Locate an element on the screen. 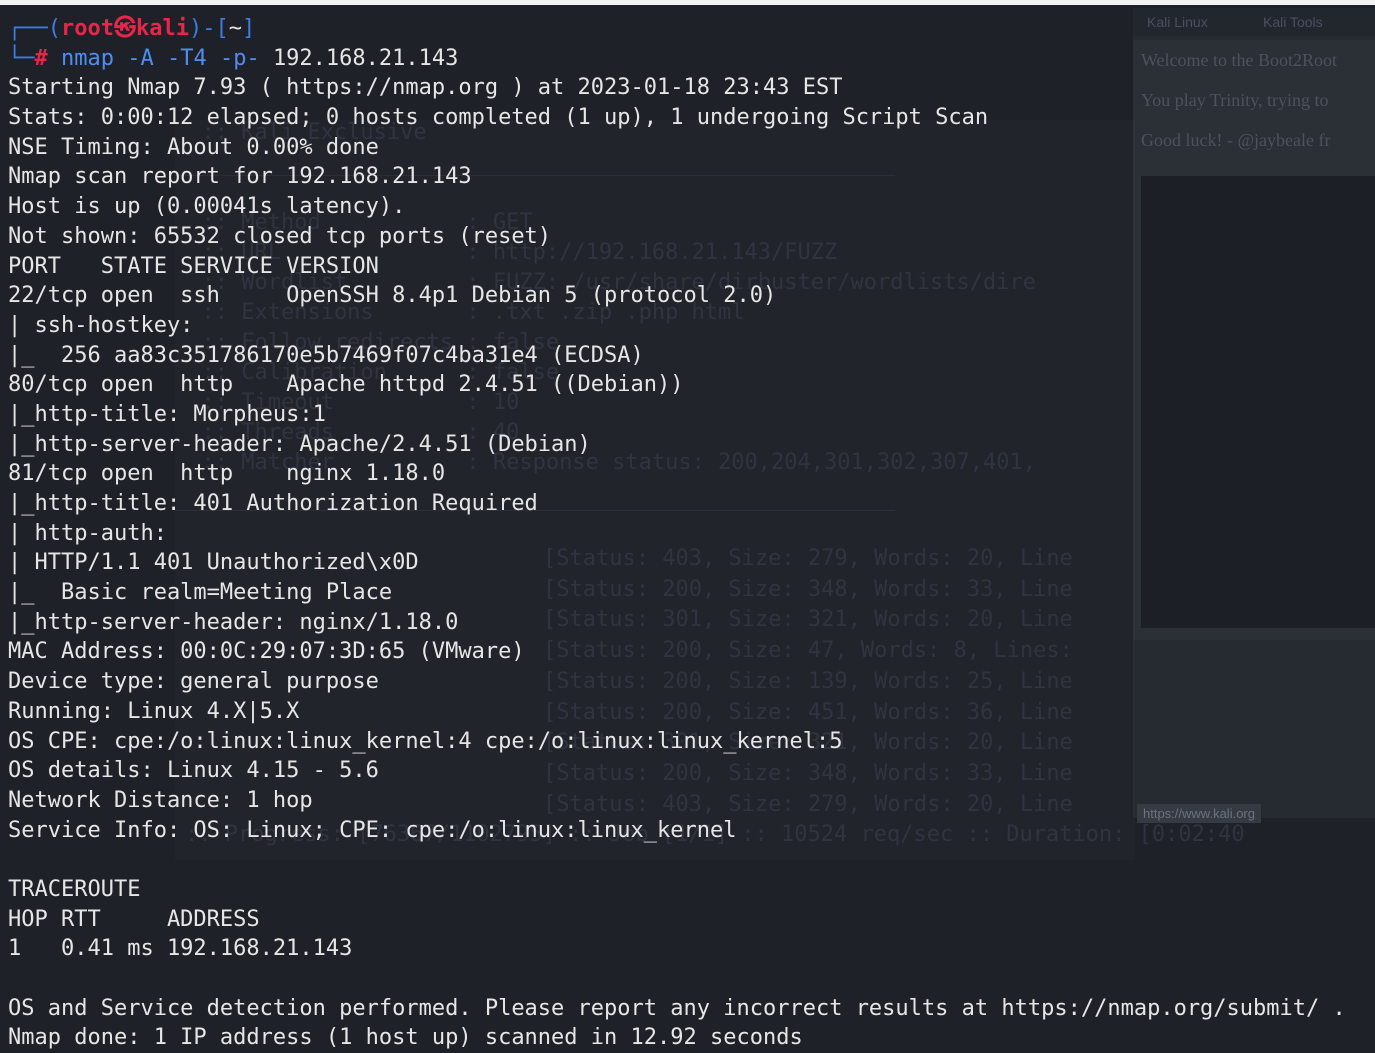  prompt-host: kali is located at coordinates (162, 28).